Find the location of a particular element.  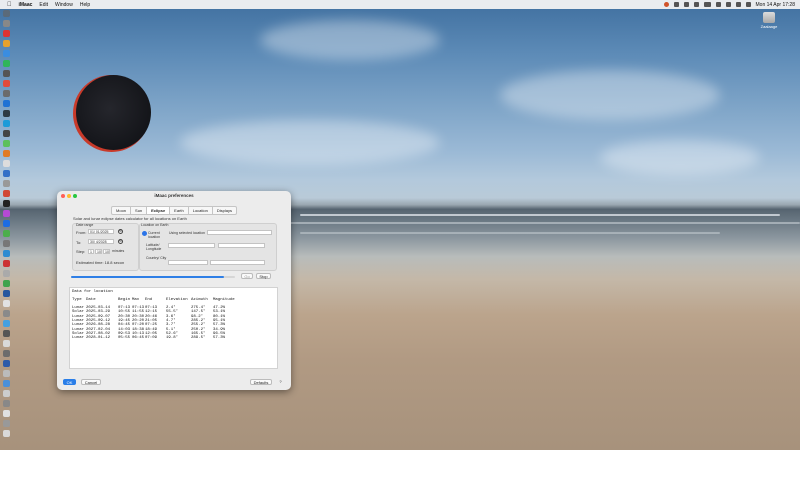

results-title: Data for location is located at coordinates (92, 292).